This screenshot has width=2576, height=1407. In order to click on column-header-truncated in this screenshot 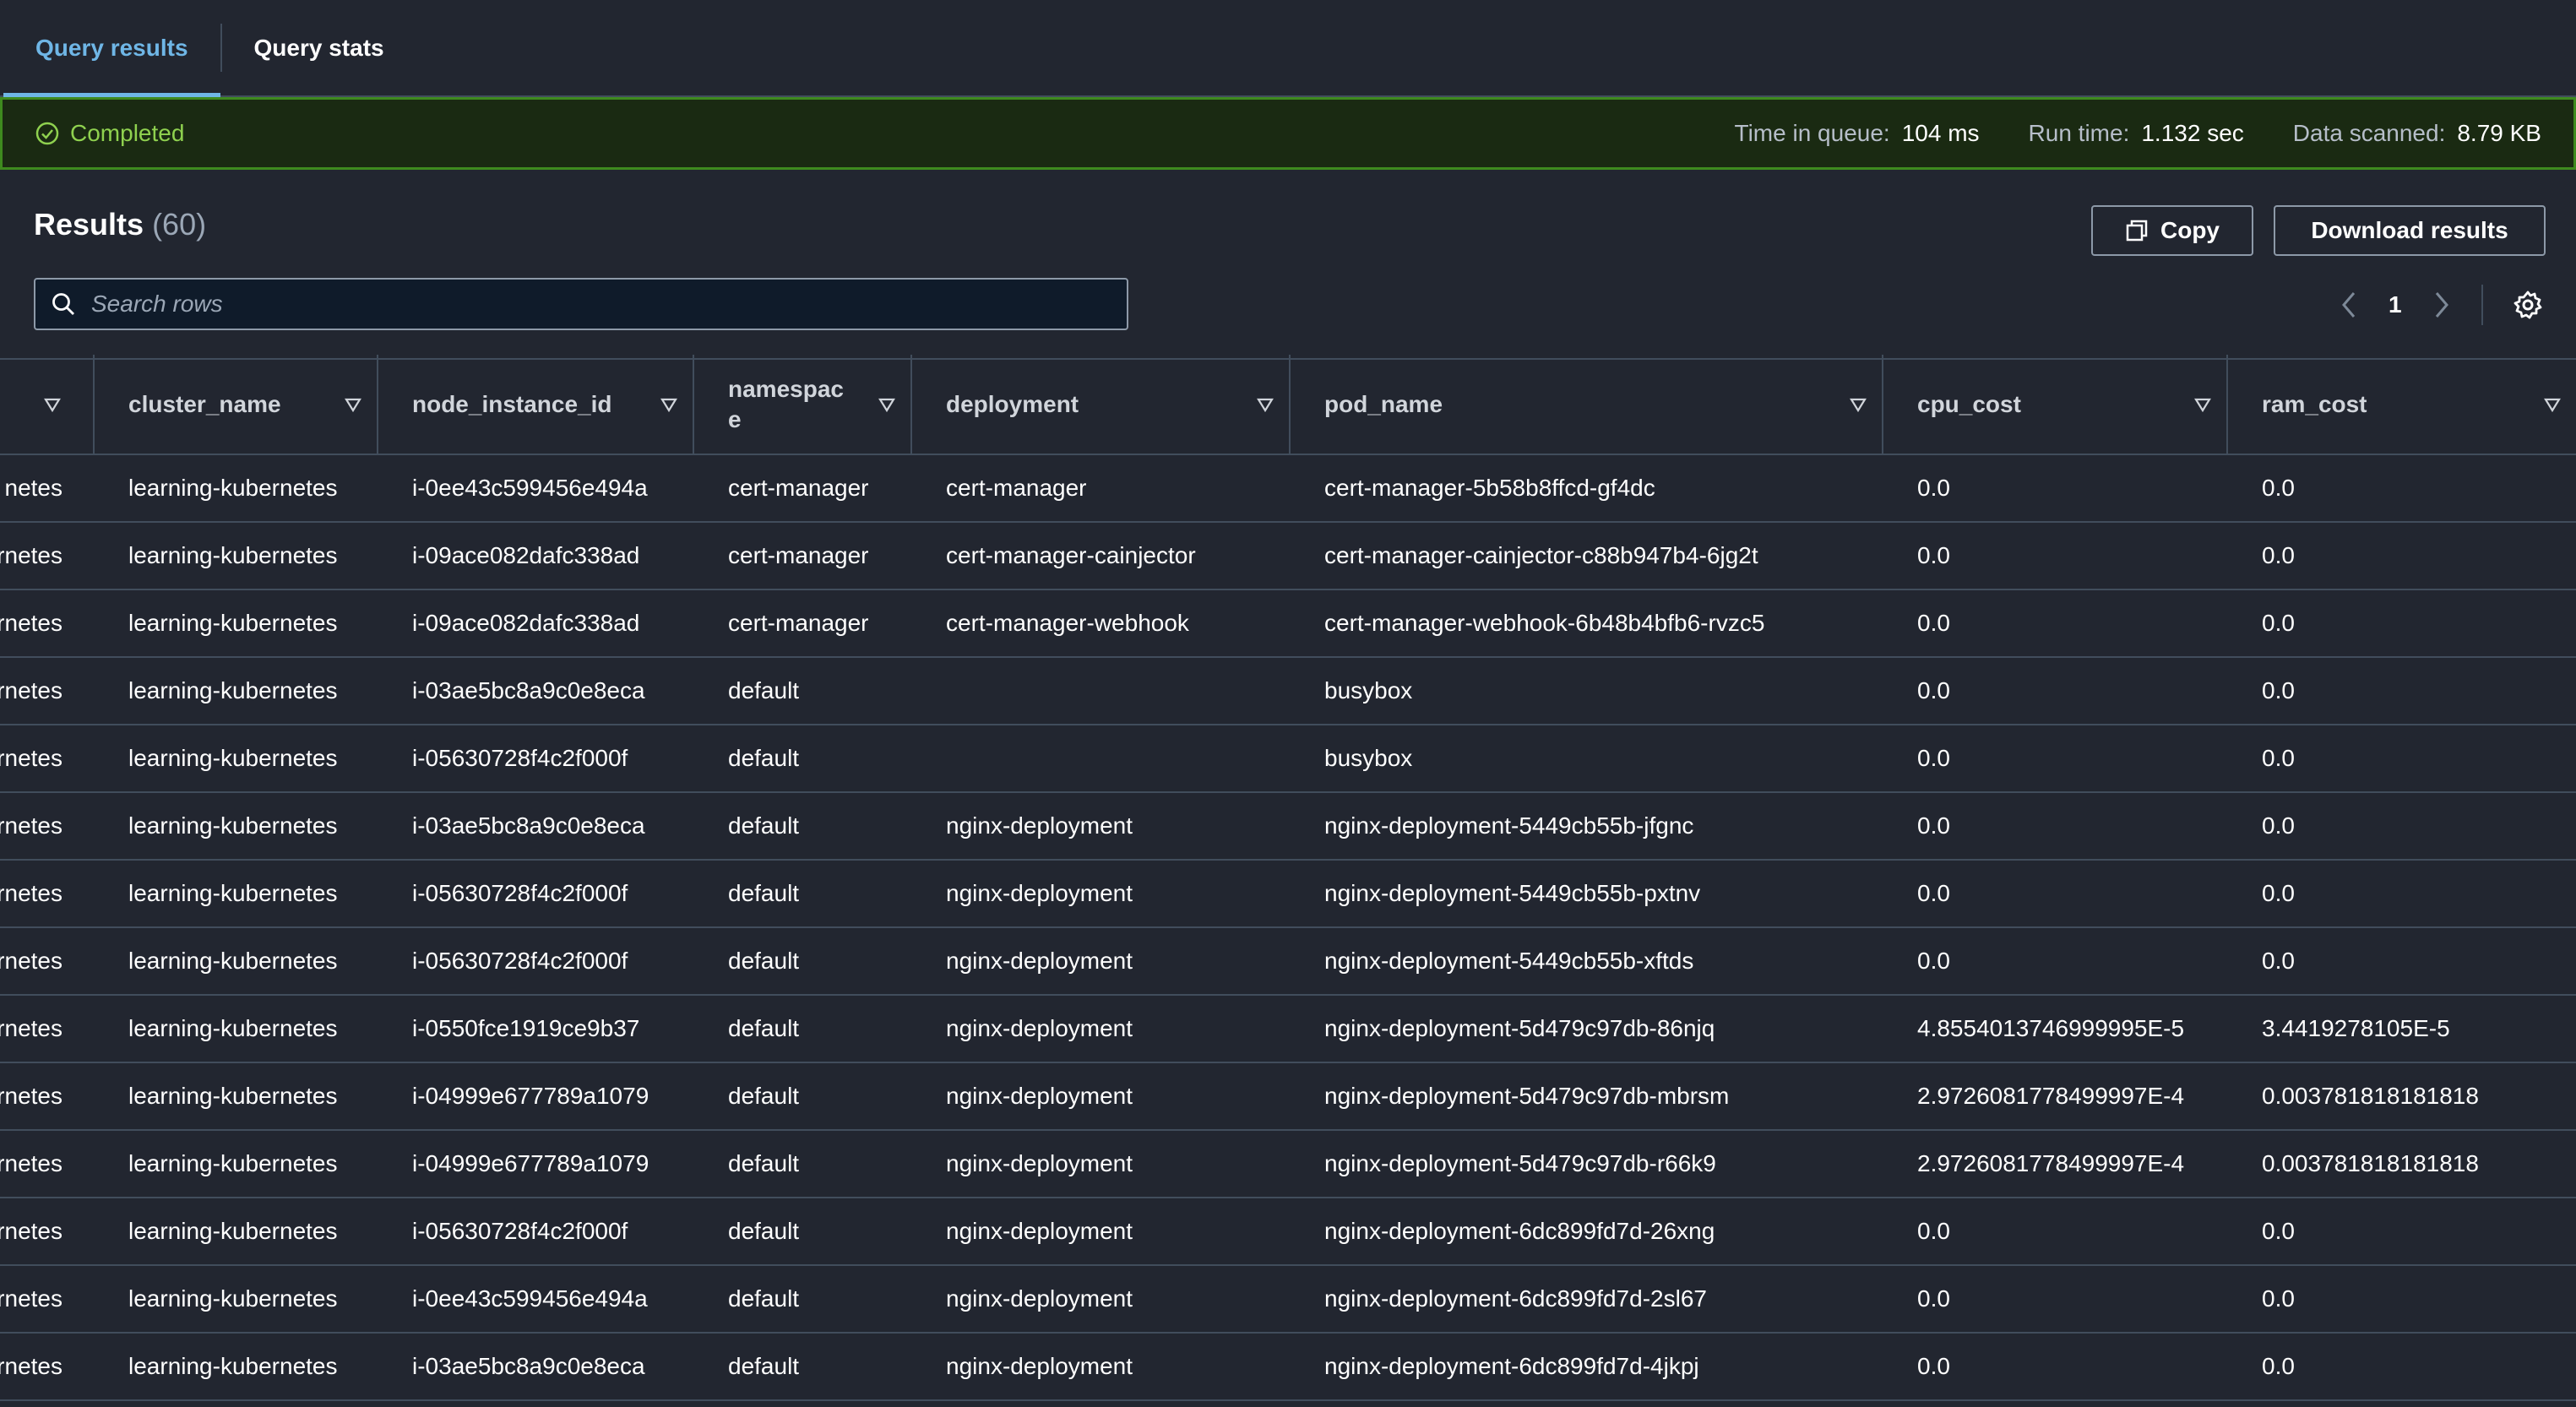, I will do `click(47, 404)`.